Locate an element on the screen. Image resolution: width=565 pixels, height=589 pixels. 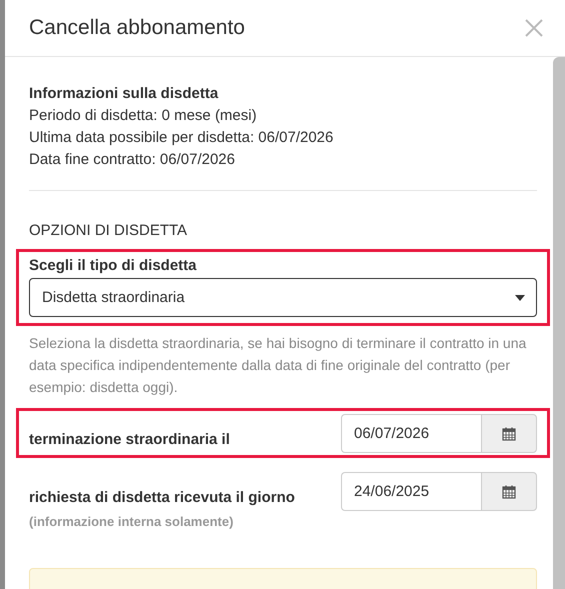
field-label: Scegli il tipo di disdetta is located at coordinates (113, 266).